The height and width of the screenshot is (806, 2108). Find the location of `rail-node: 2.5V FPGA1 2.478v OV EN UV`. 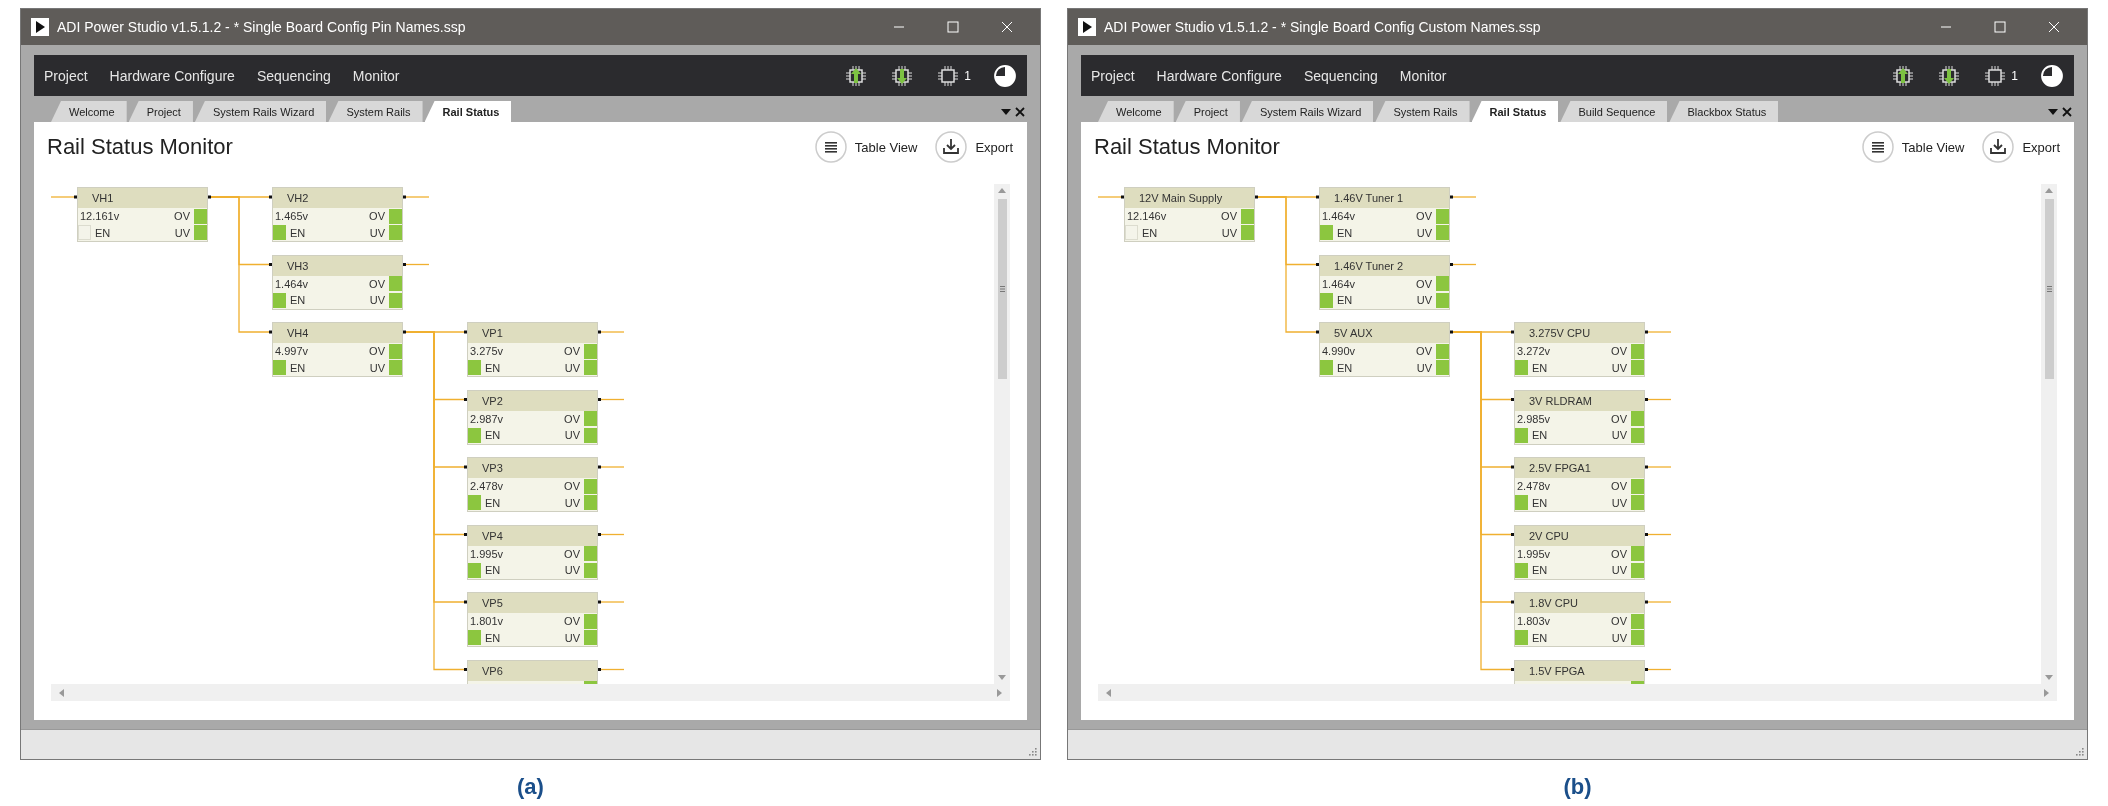

rail-node: 2.5V FPGA1 2.478v OV EN UV is located at coordinates (1579, 484).